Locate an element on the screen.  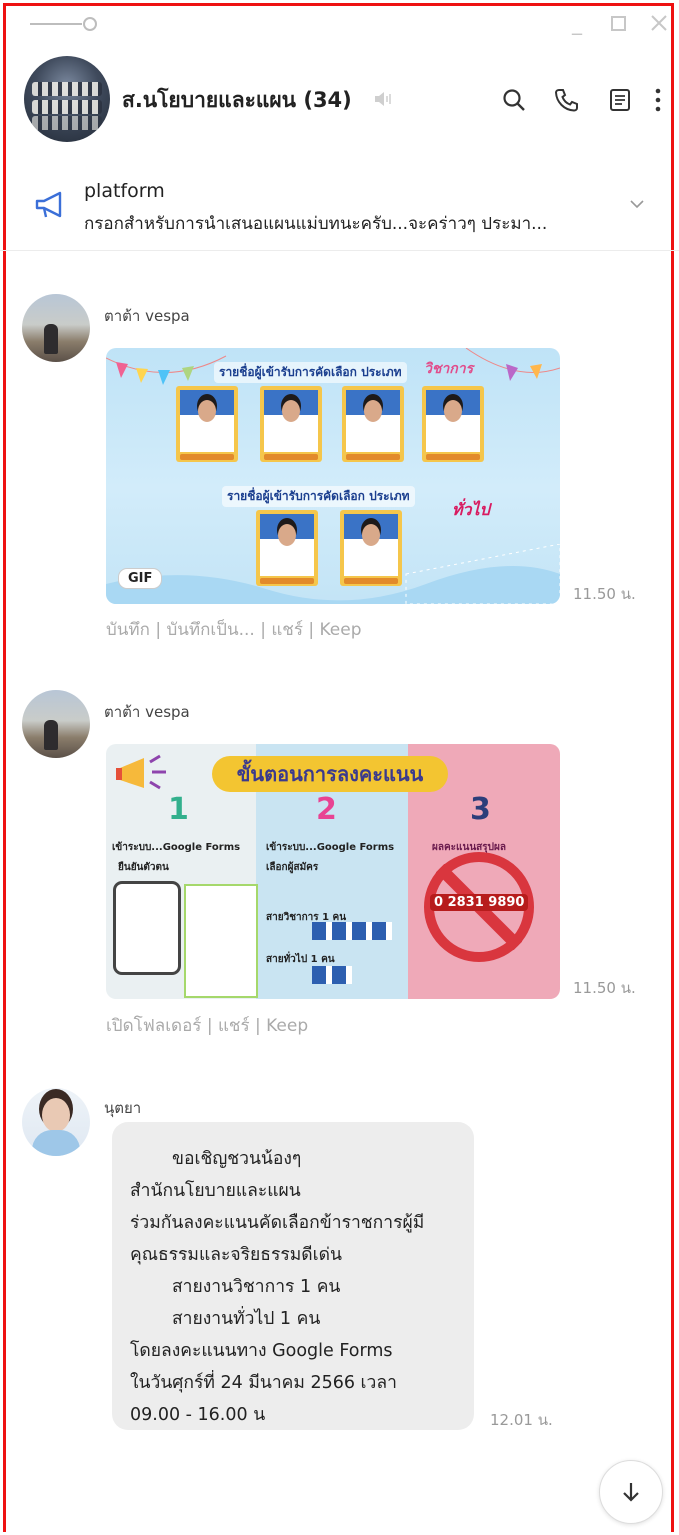
step-phone: 0 2831 9890 is located at coordinates (479, 902).